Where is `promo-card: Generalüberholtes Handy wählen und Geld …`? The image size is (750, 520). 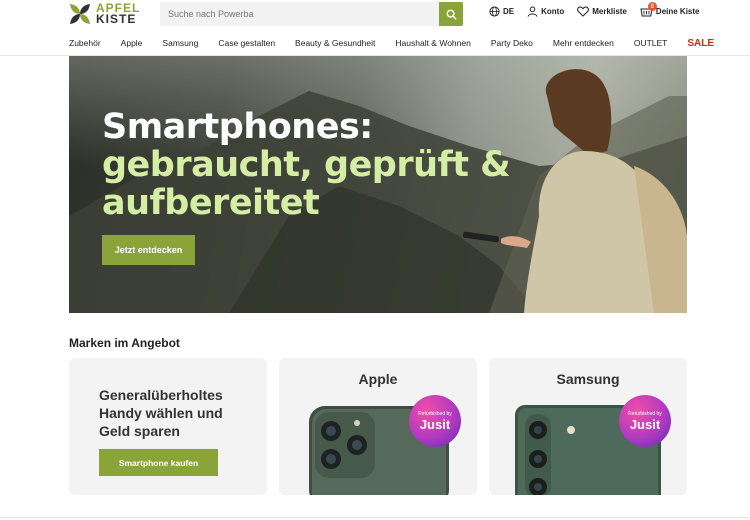
promo-card: Generalüberholtes Handy wählen und Geld … is located at coordinates (168, 426).